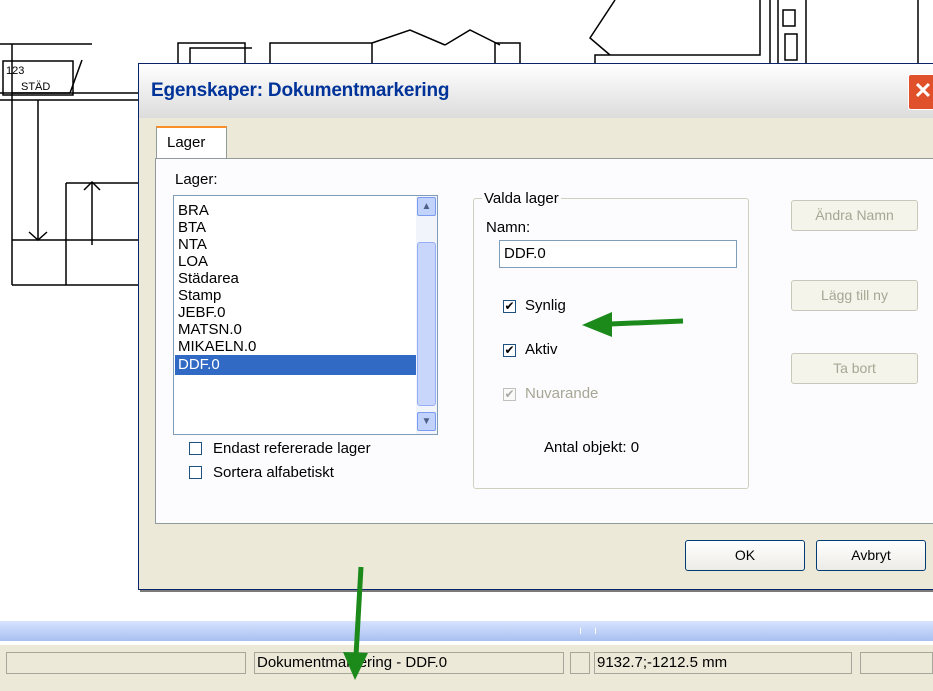 Image resolution: width=933 pixels, height=691 pixels. Describe the element at coordinates (871, 555) in the screenshot. I see `cancel-button: Avbryt` at that location.